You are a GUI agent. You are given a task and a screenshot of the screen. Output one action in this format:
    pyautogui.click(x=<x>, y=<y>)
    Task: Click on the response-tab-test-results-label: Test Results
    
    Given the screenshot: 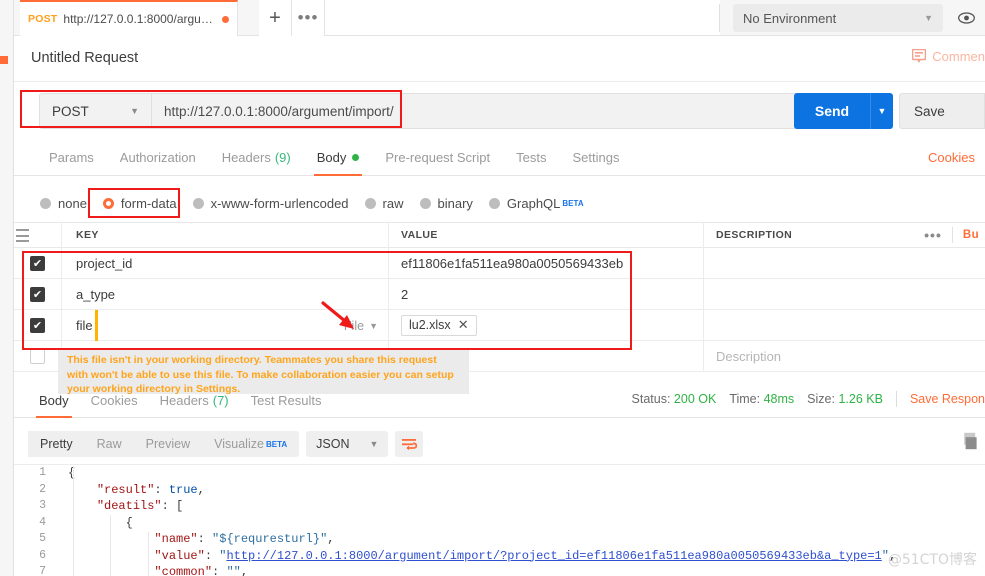 What is the action you would take?
    pyautogui.click(x=286, y=400)
    